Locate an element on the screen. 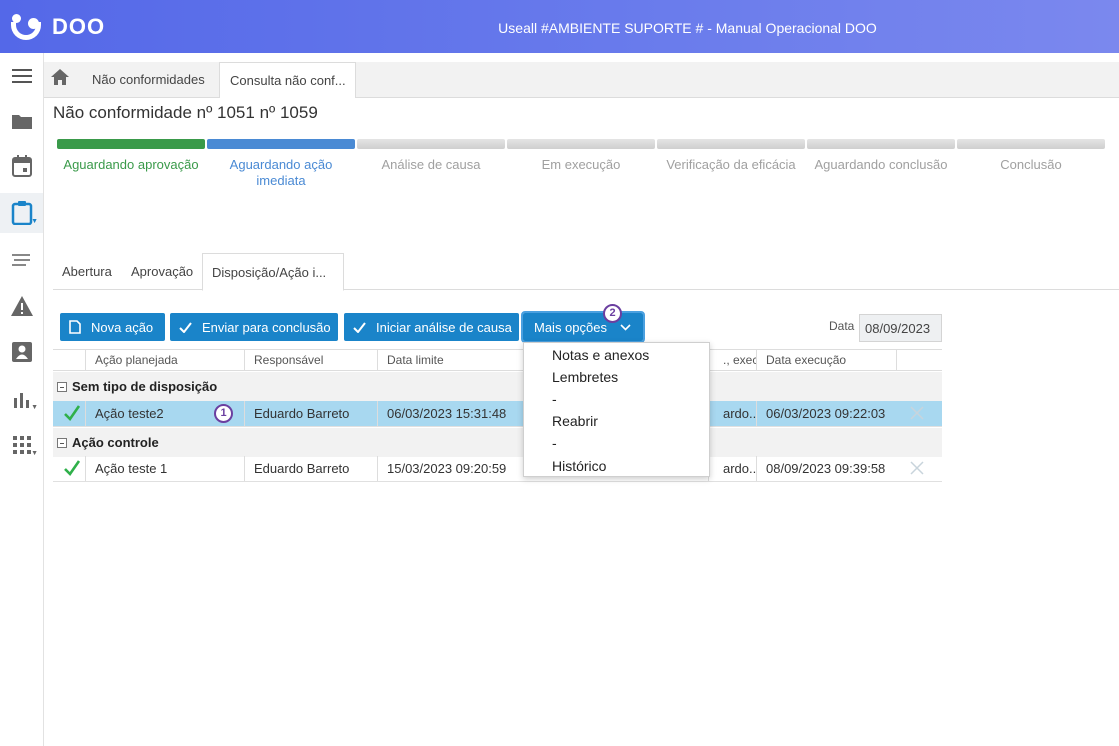 The height and width of the screenshot is (746, 1119). cell-acao: Ação teste 1 is located at coordinates (164, 468).